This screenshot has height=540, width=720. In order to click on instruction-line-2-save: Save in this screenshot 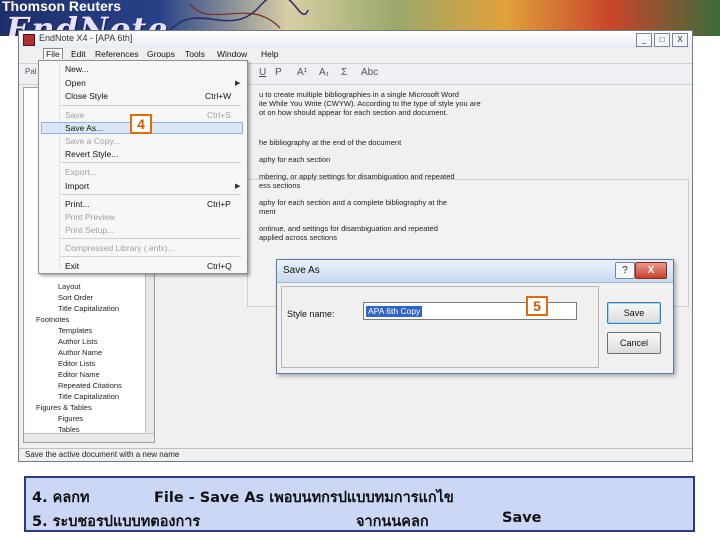, I will do `click(522, 518)`.